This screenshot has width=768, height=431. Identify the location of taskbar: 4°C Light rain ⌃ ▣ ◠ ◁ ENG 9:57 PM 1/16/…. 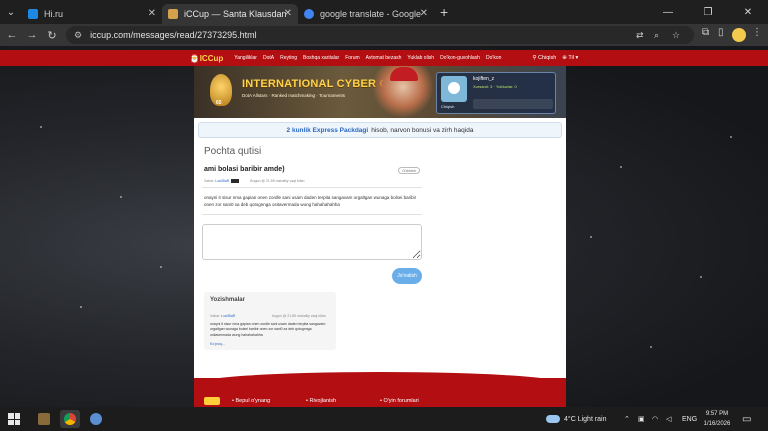
(384, 419).